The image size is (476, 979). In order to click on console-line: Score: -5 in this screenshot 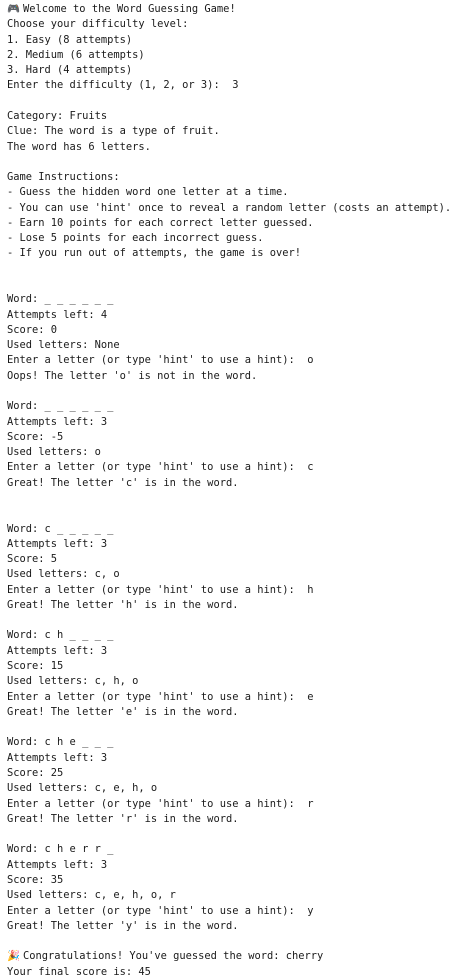, I will do `click(35, 436)`.